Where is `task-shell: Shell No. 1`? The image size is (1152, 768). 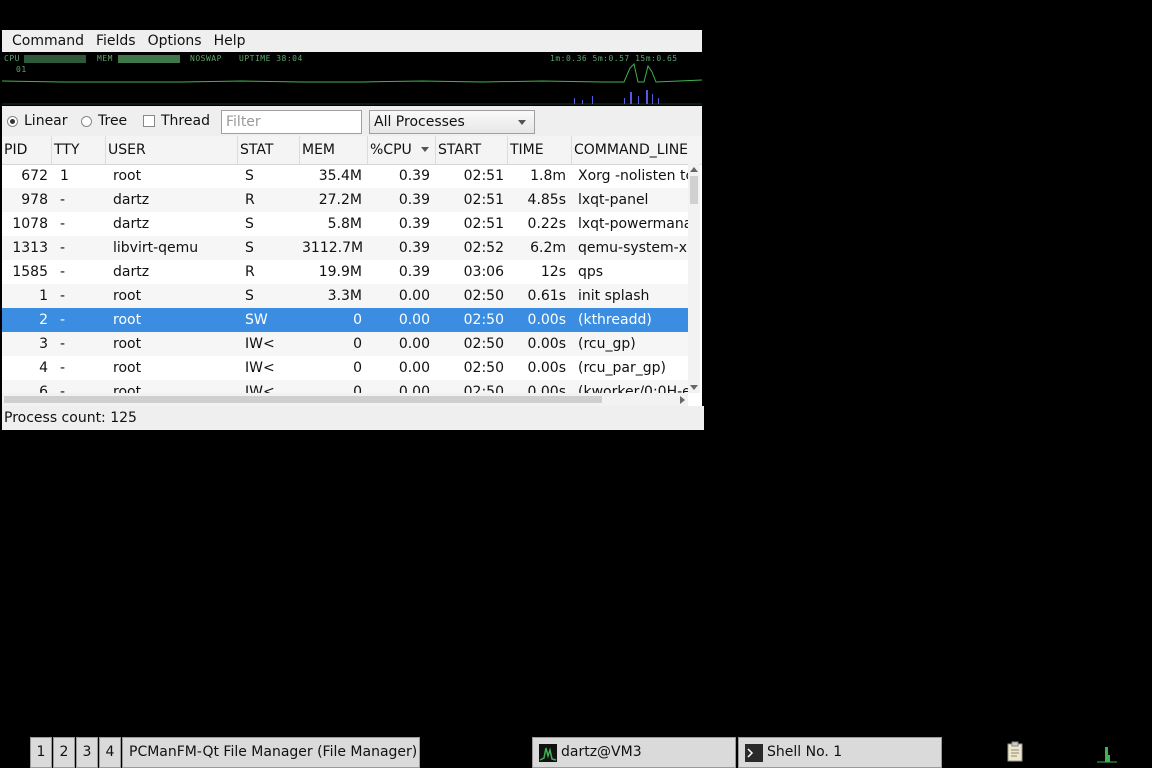 task-shell: Shell No. 1 is located at coordinates (840, 752).